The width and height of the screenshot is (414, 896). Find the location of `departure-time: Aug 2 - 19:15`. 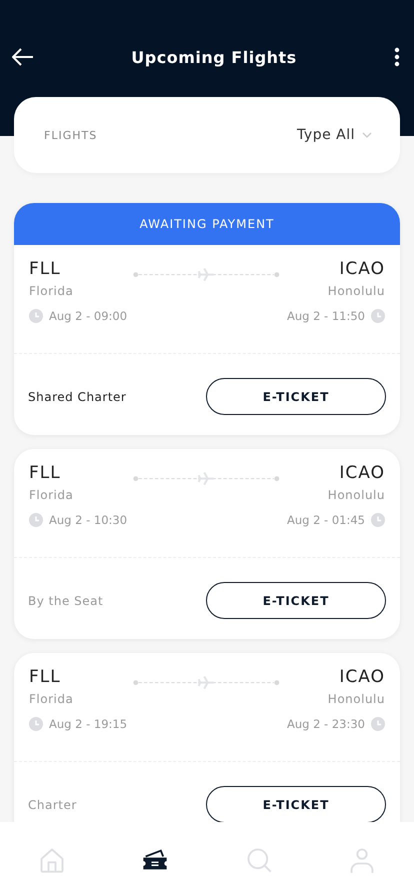

departure-time: Aug 2 - 19:15 is located at coordinates (88, 724).